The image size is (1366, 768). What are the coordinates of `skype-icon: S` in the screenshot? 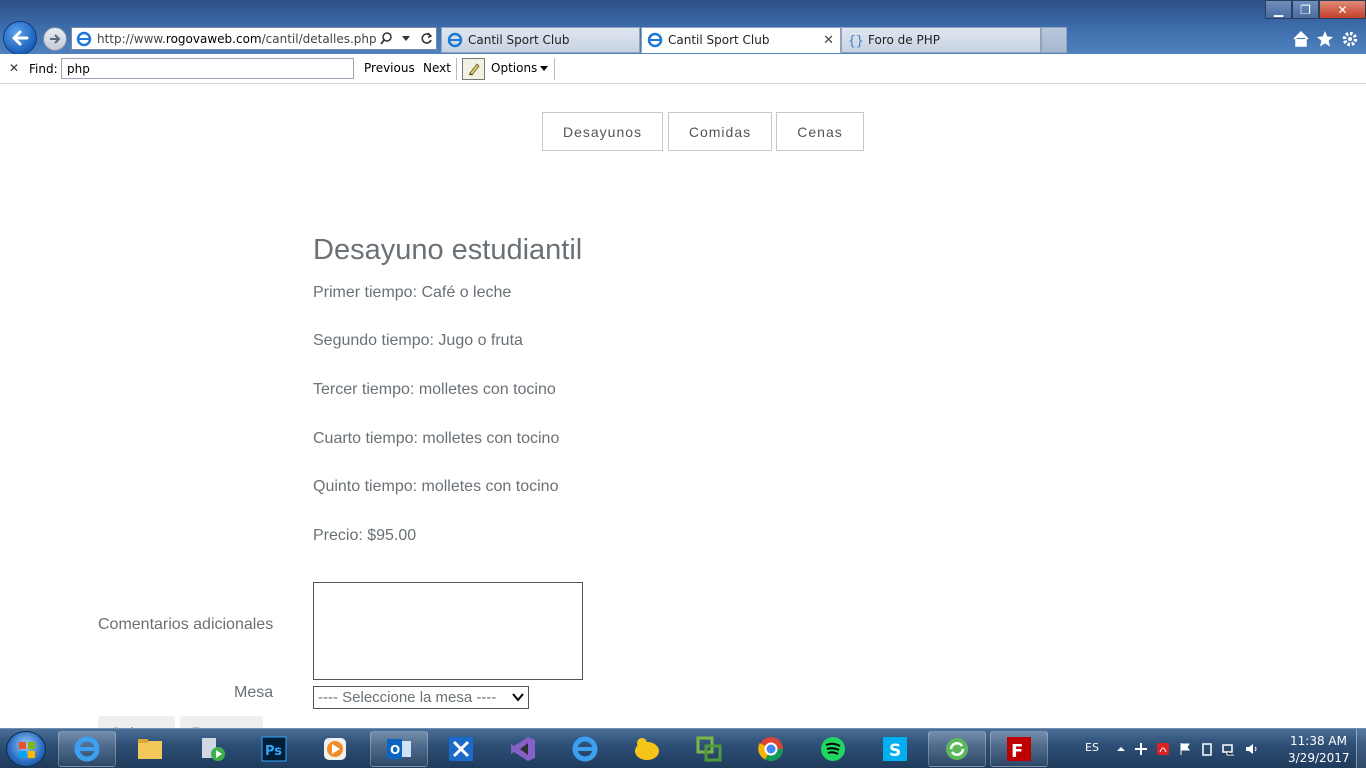 It's located at (895, 749).